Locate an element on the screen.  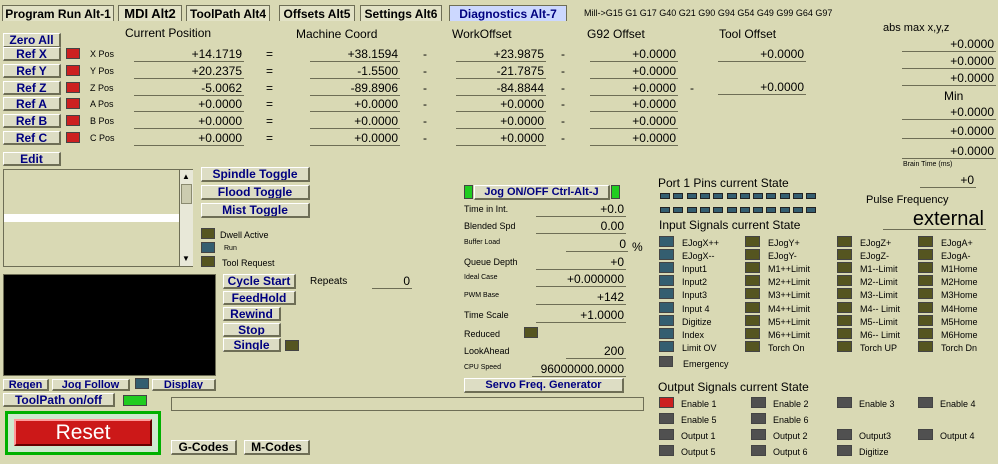
tab-diagnostics: Diagnostics Alt-7 is located at coordinates (508, 13).